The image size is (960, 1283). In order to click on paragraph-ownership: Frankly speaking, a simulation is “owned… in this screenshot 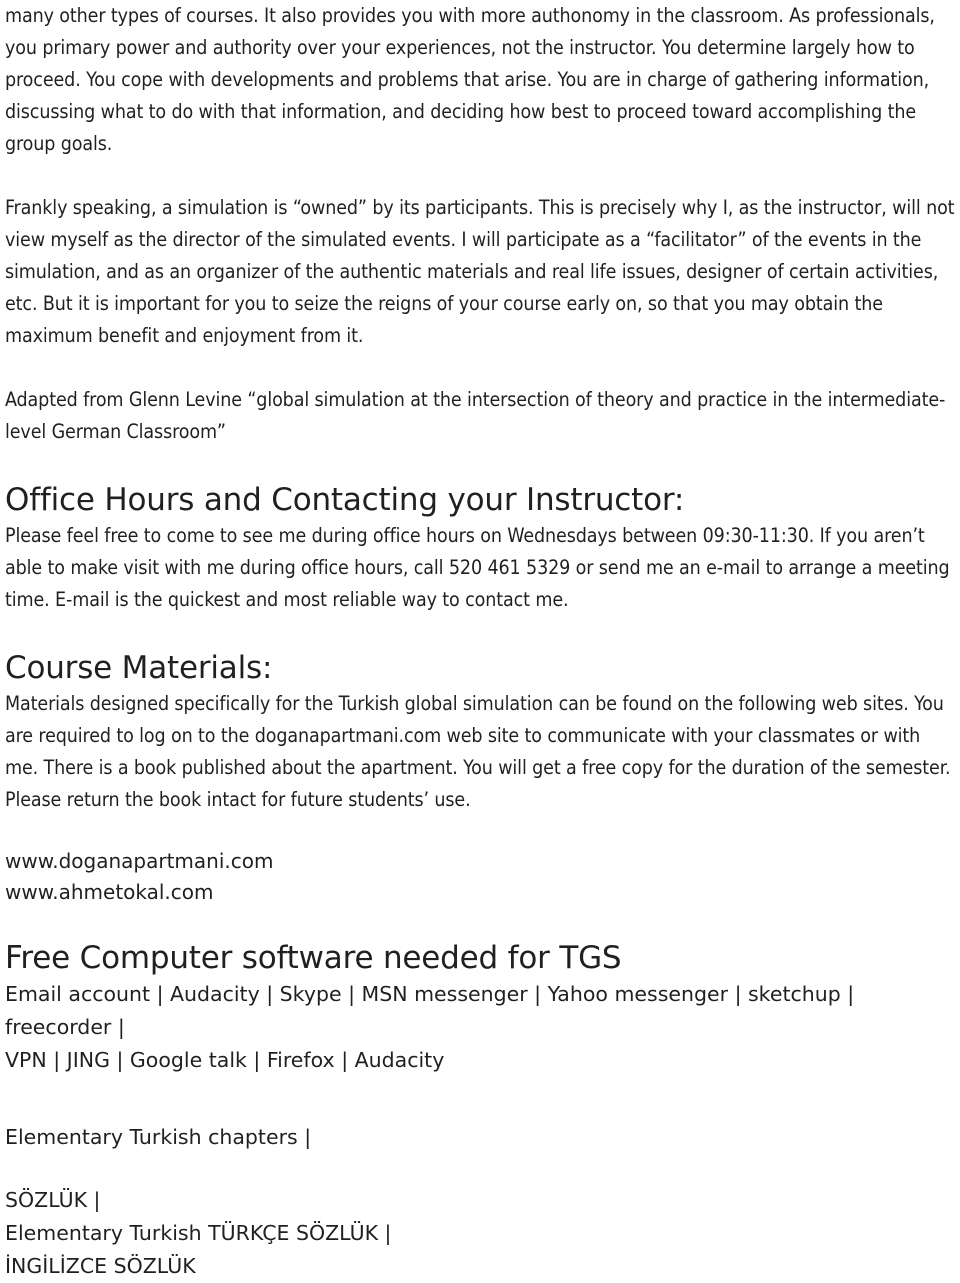, I will do `click(480, 271)`.